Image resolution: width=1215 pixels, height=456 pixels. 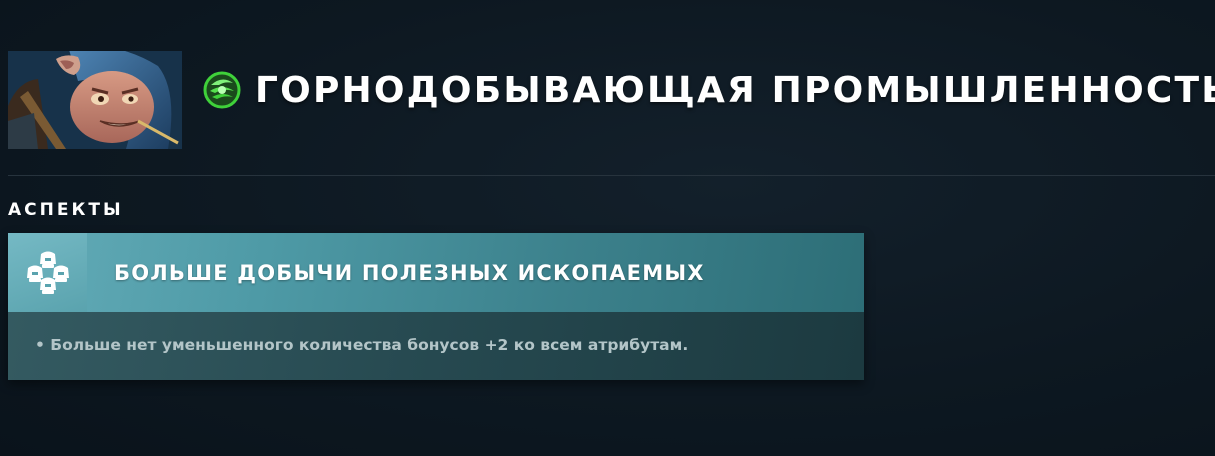 What do you see at coordinates (735, 90) in the screenshot?
I see `ability-title: ГОРНОДОБЫВАЮЩАЯ ПРОМЫШЛЕННОСТЬ` at bounding box center [735, 90].